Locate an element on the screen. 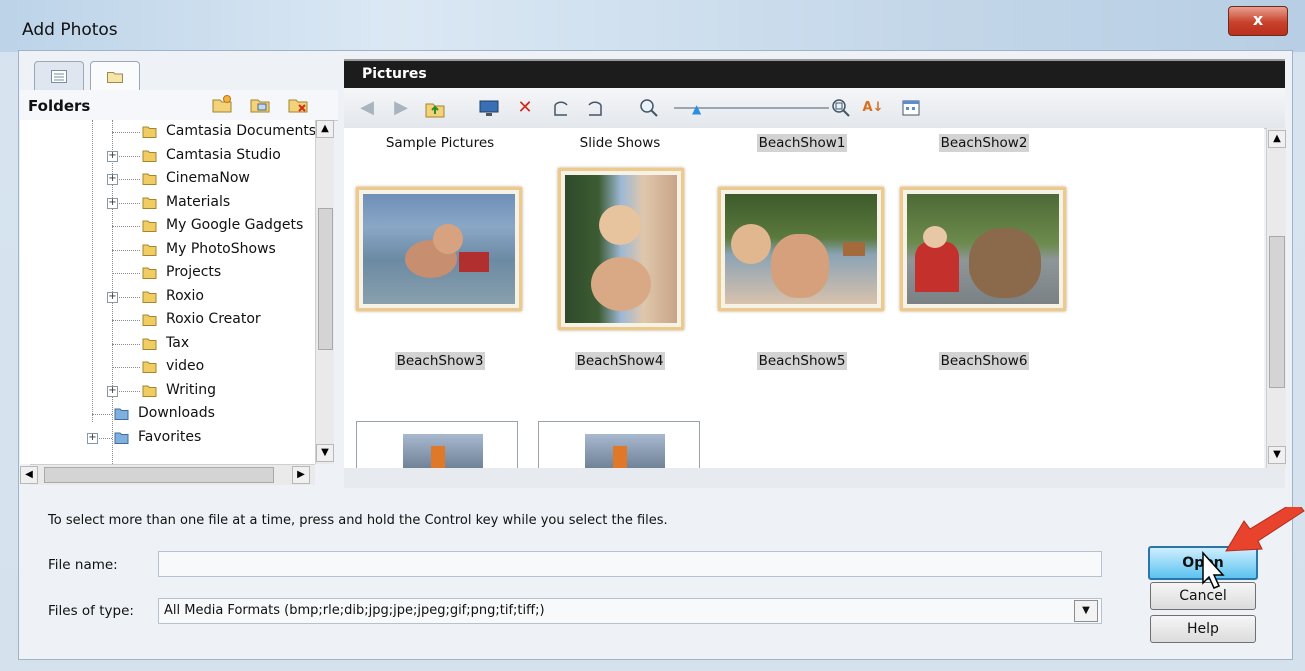 The image size is (1305, 671). delete-folder-icon is located at coordinates (298, 104).